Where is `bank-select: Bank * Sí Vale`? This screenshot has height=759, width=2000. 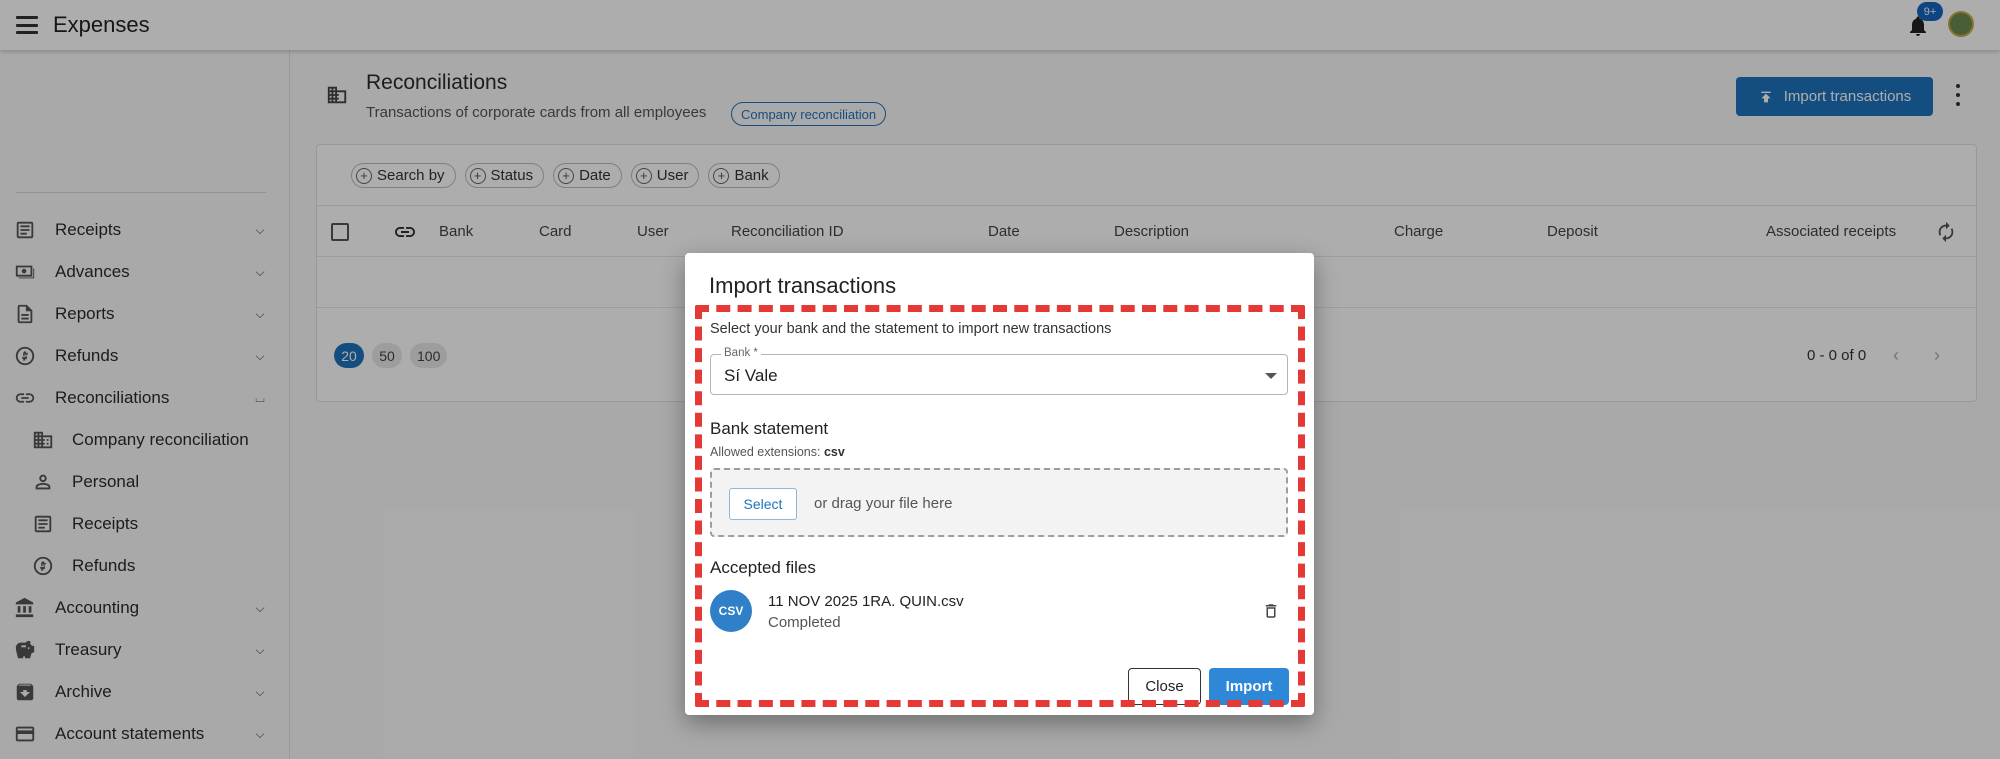
bank-select: Bank * Sí Vale is located at coordinates (999, 371).